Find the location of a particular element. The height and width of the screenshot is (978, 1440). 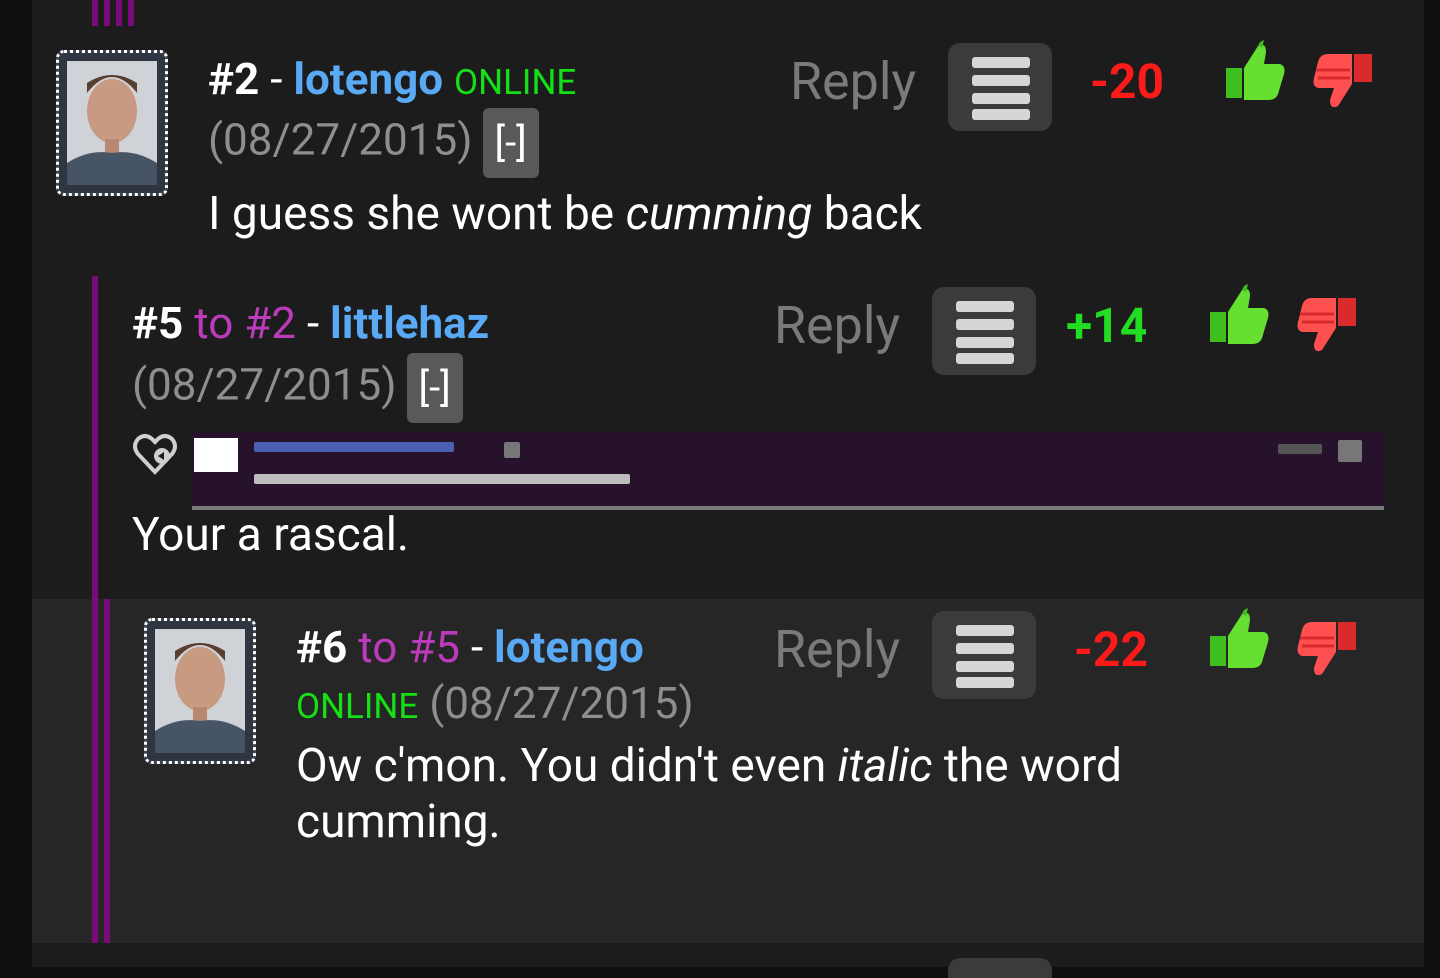

mini-menu is located at coordinates (1350, 451).